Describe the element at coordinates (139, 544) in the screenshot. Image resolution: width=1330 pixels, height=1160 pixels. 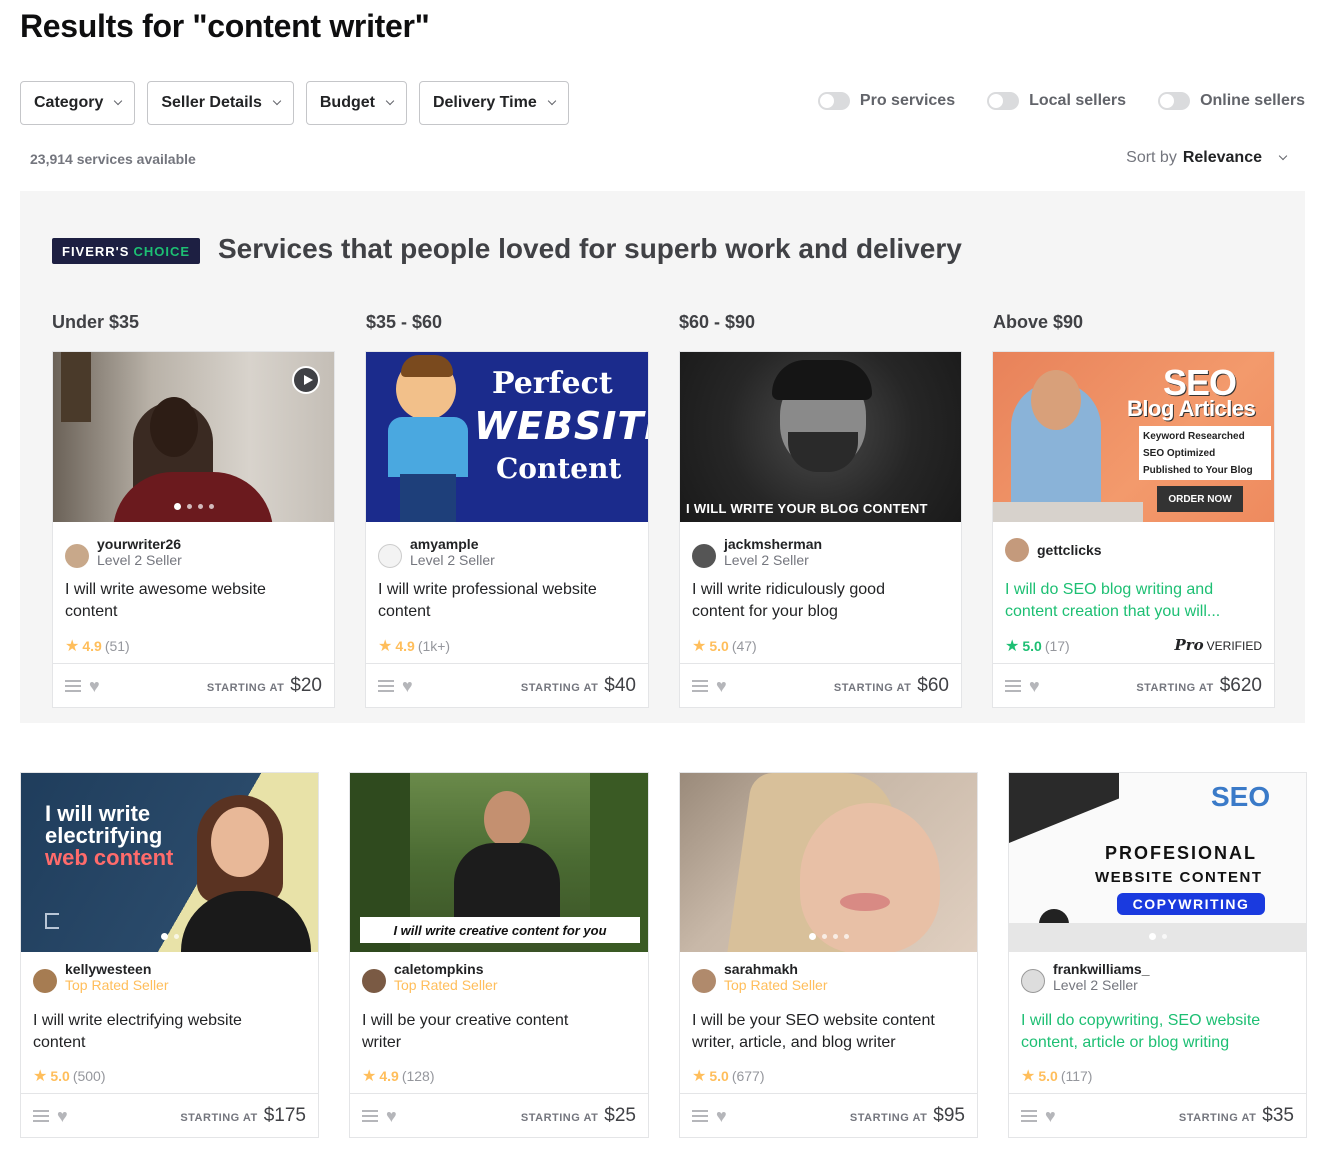
I see `seller-name: yourwriter26` at that location.